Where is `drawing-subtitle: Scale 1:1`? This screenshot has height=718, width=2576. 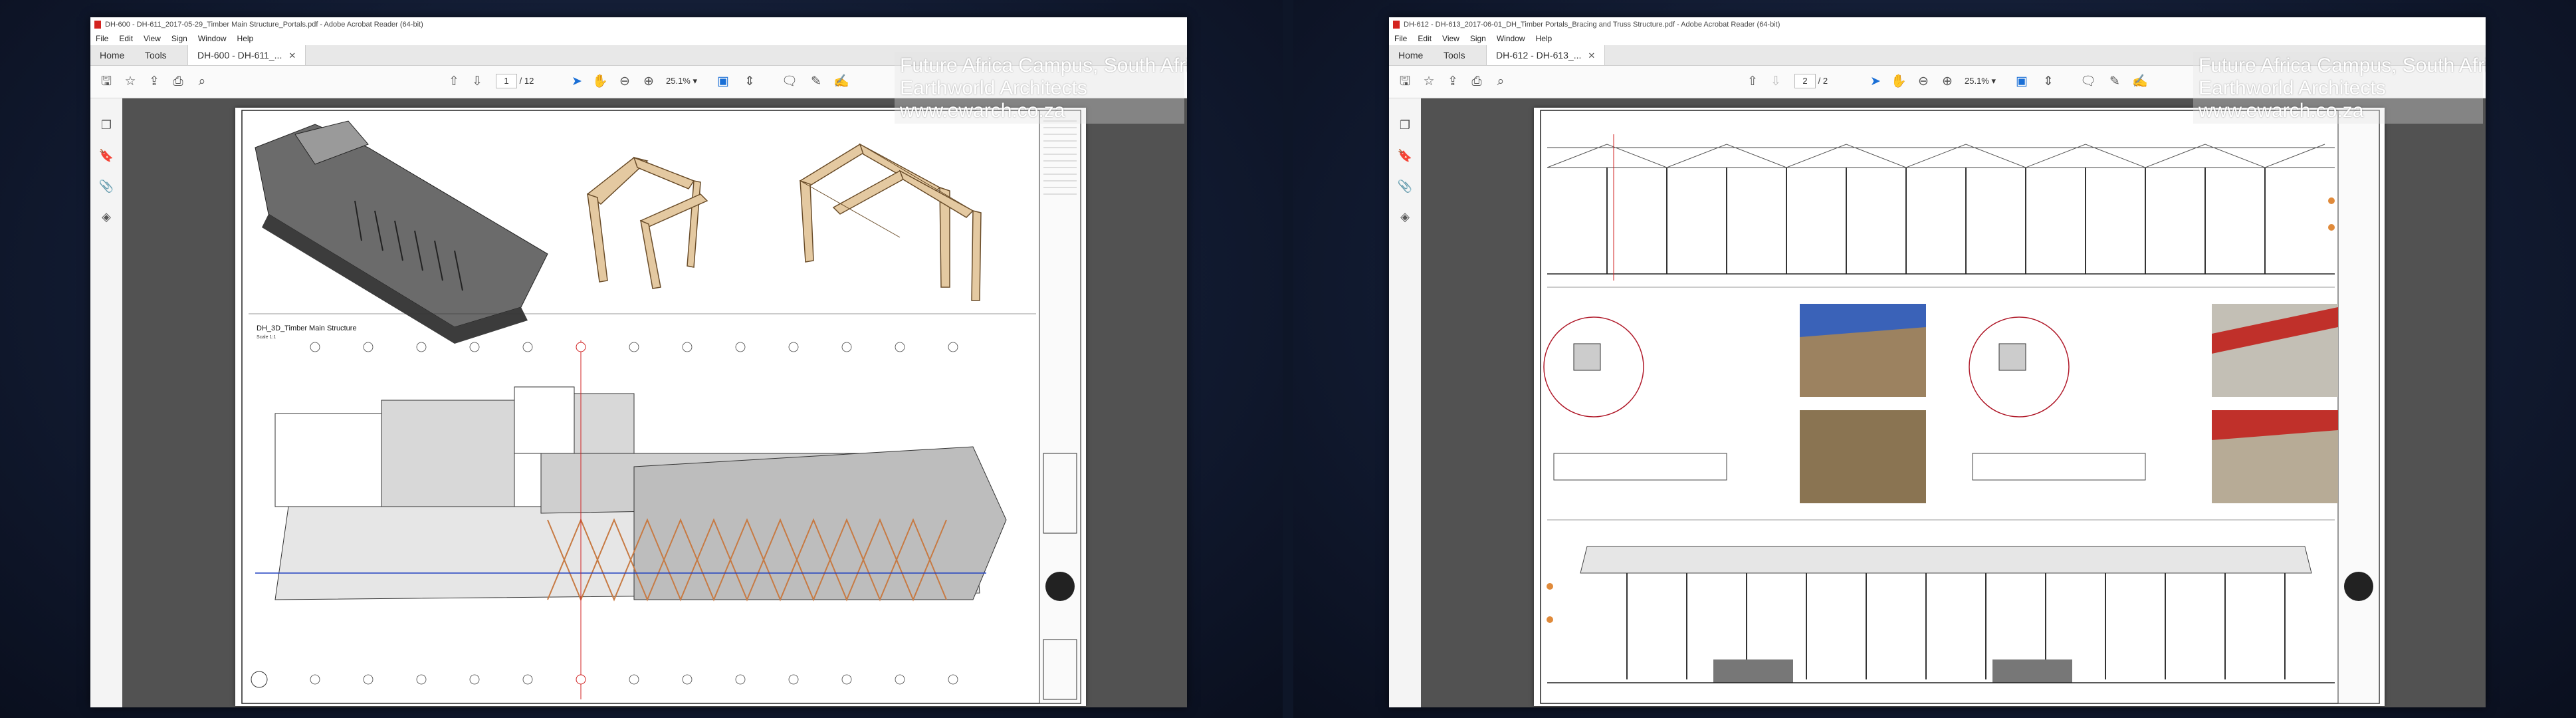 drawing-subtitle: Scale 1:1 is located at coordinates (266, 337).